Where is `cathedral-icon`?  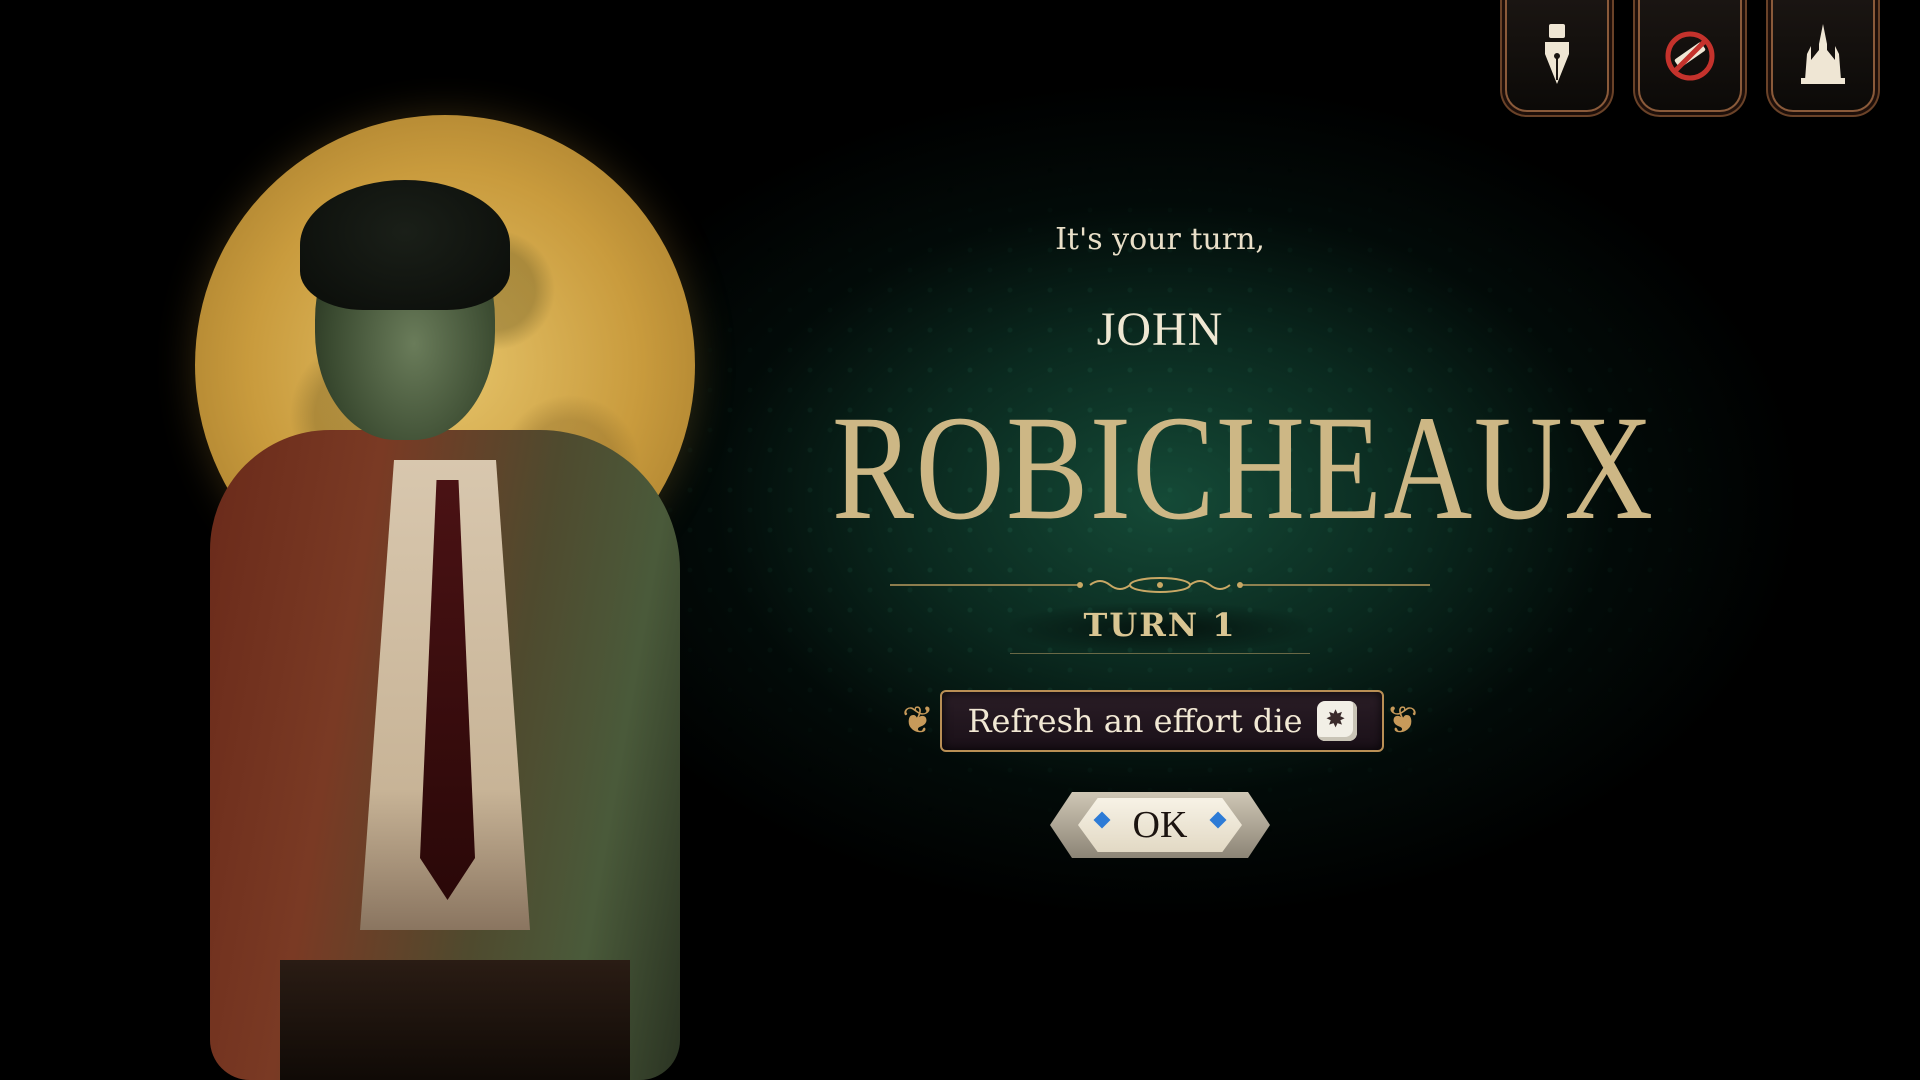 cathedral-icon is located at coordinates (1823, 54).